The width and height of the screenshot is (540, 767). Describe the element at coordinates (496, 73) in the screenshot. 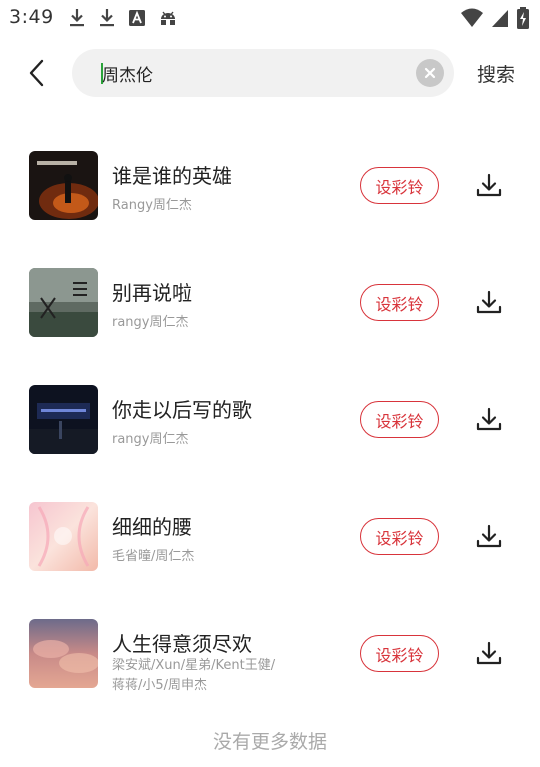

I see `search-button: 搜索` at that location.